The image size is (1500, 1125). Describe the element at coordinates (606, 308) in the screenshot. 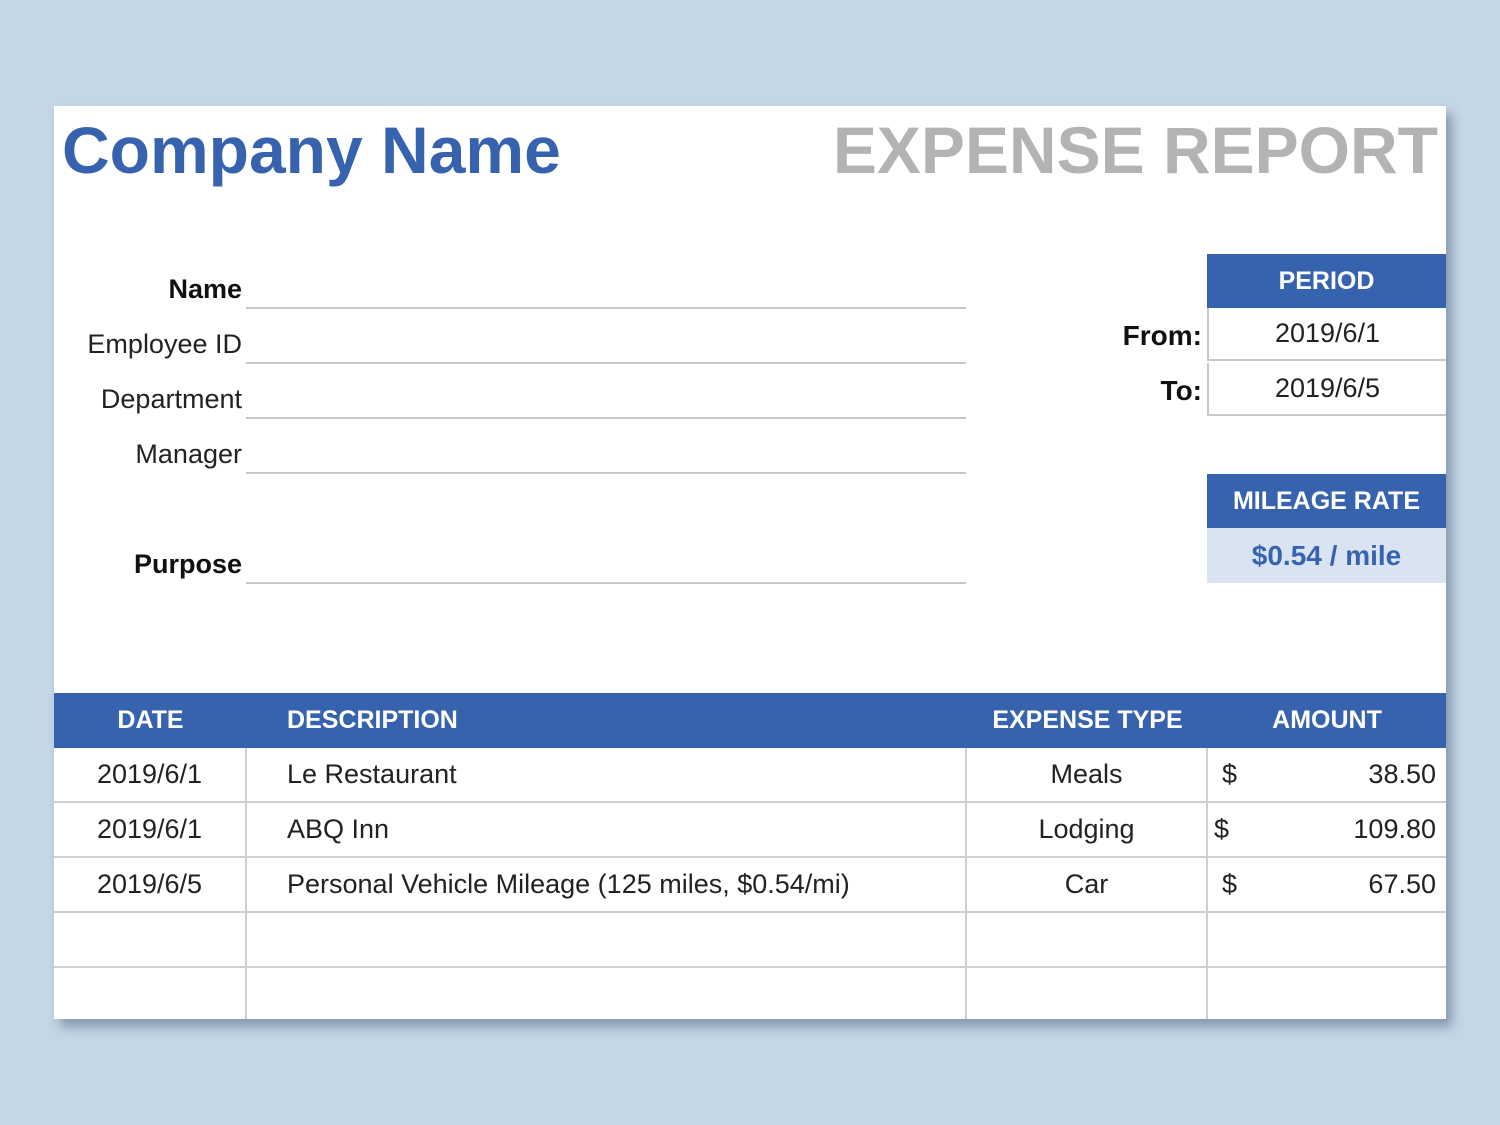

I see `name-field` at that location.